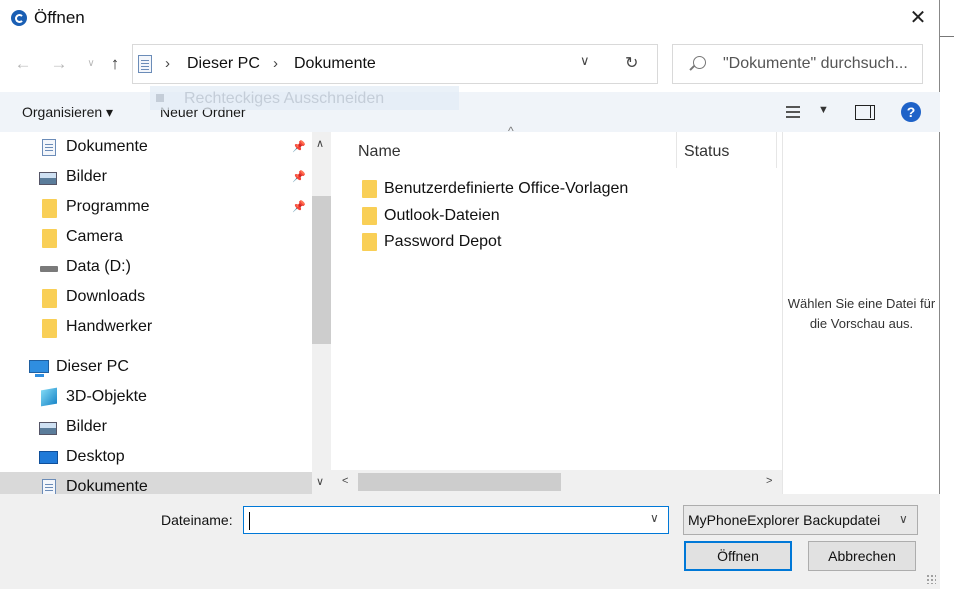 This screenshot has height=589, width=954. Describe the element at coordinates (156, 397) in the screenshot. I see `nav-item-3d-objekte: 3D-Objekte` at that location.